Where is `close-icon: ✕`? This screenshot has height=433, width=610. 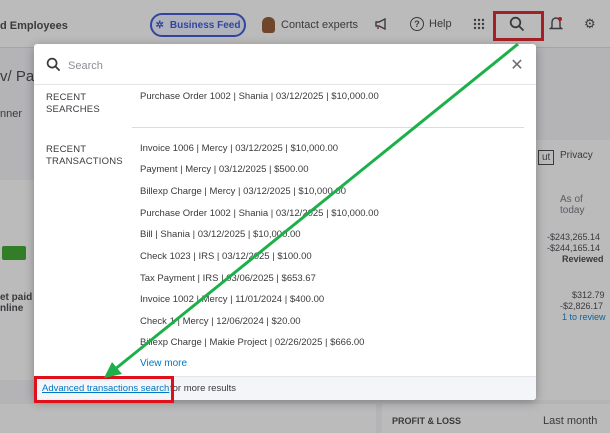
close-icon: ✕ is located at coordinates (517, 65).